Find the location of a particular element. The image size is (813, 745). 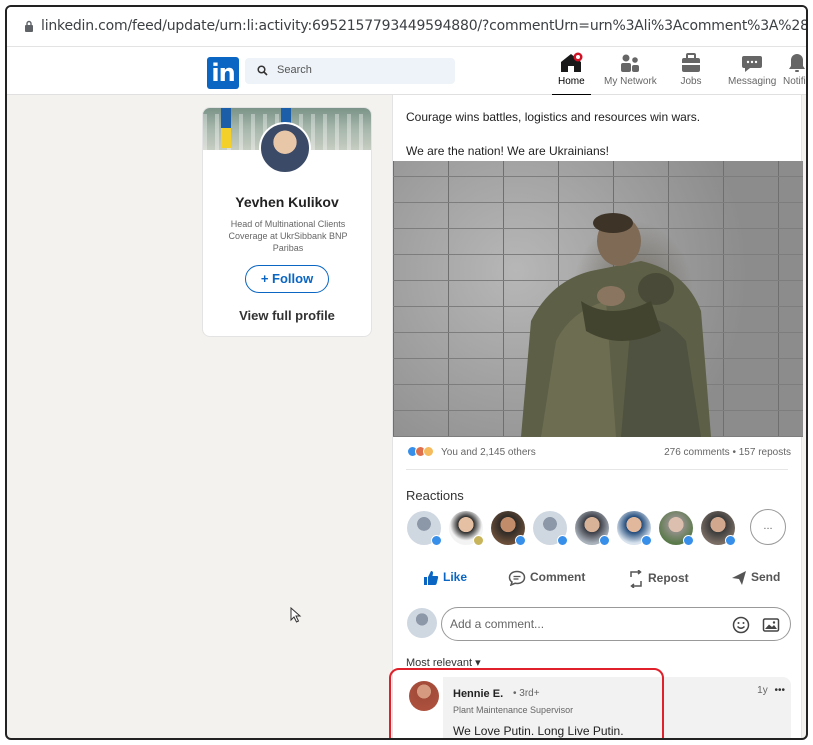

nav-messaging-label: Messaging is located at coordinates (752, 81).